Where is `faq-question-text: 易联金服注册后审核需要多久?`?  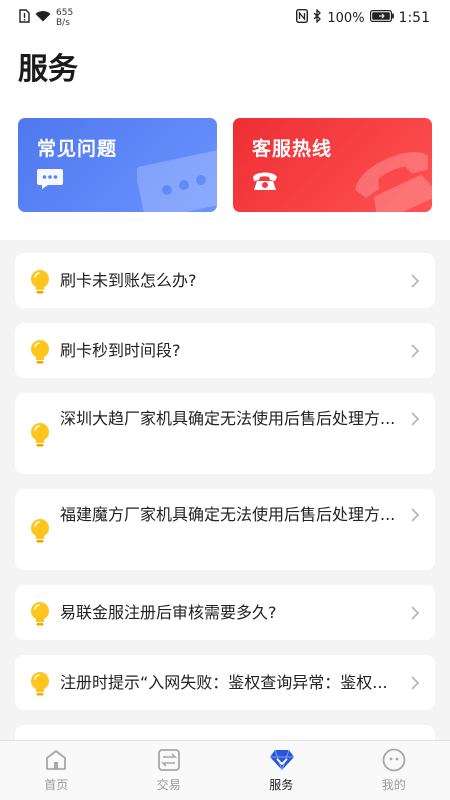
faq-question-text: 易联金服注册后审核需要多久? is located at coordinates (168, 612).